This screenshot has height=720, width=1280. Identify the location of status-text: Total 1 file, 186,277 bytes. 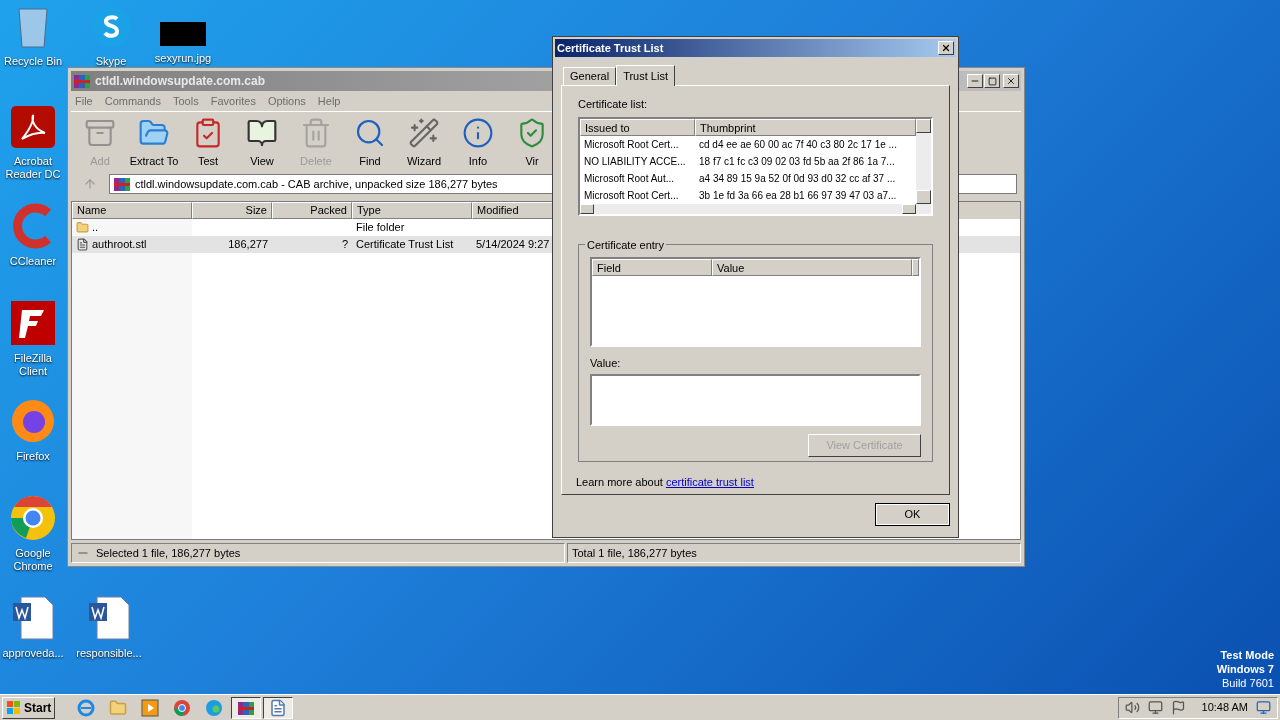
(634, 553).